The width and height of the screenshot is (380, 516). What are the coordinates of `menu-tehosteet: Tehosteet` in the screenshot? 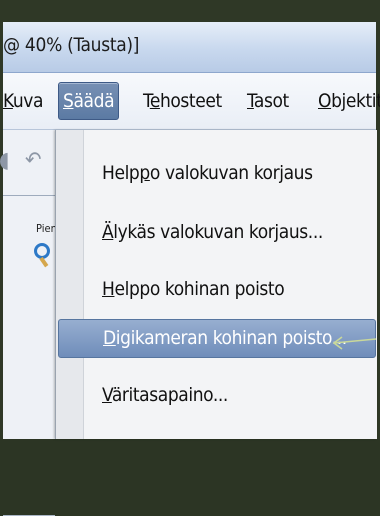 It's located at (182, 101).